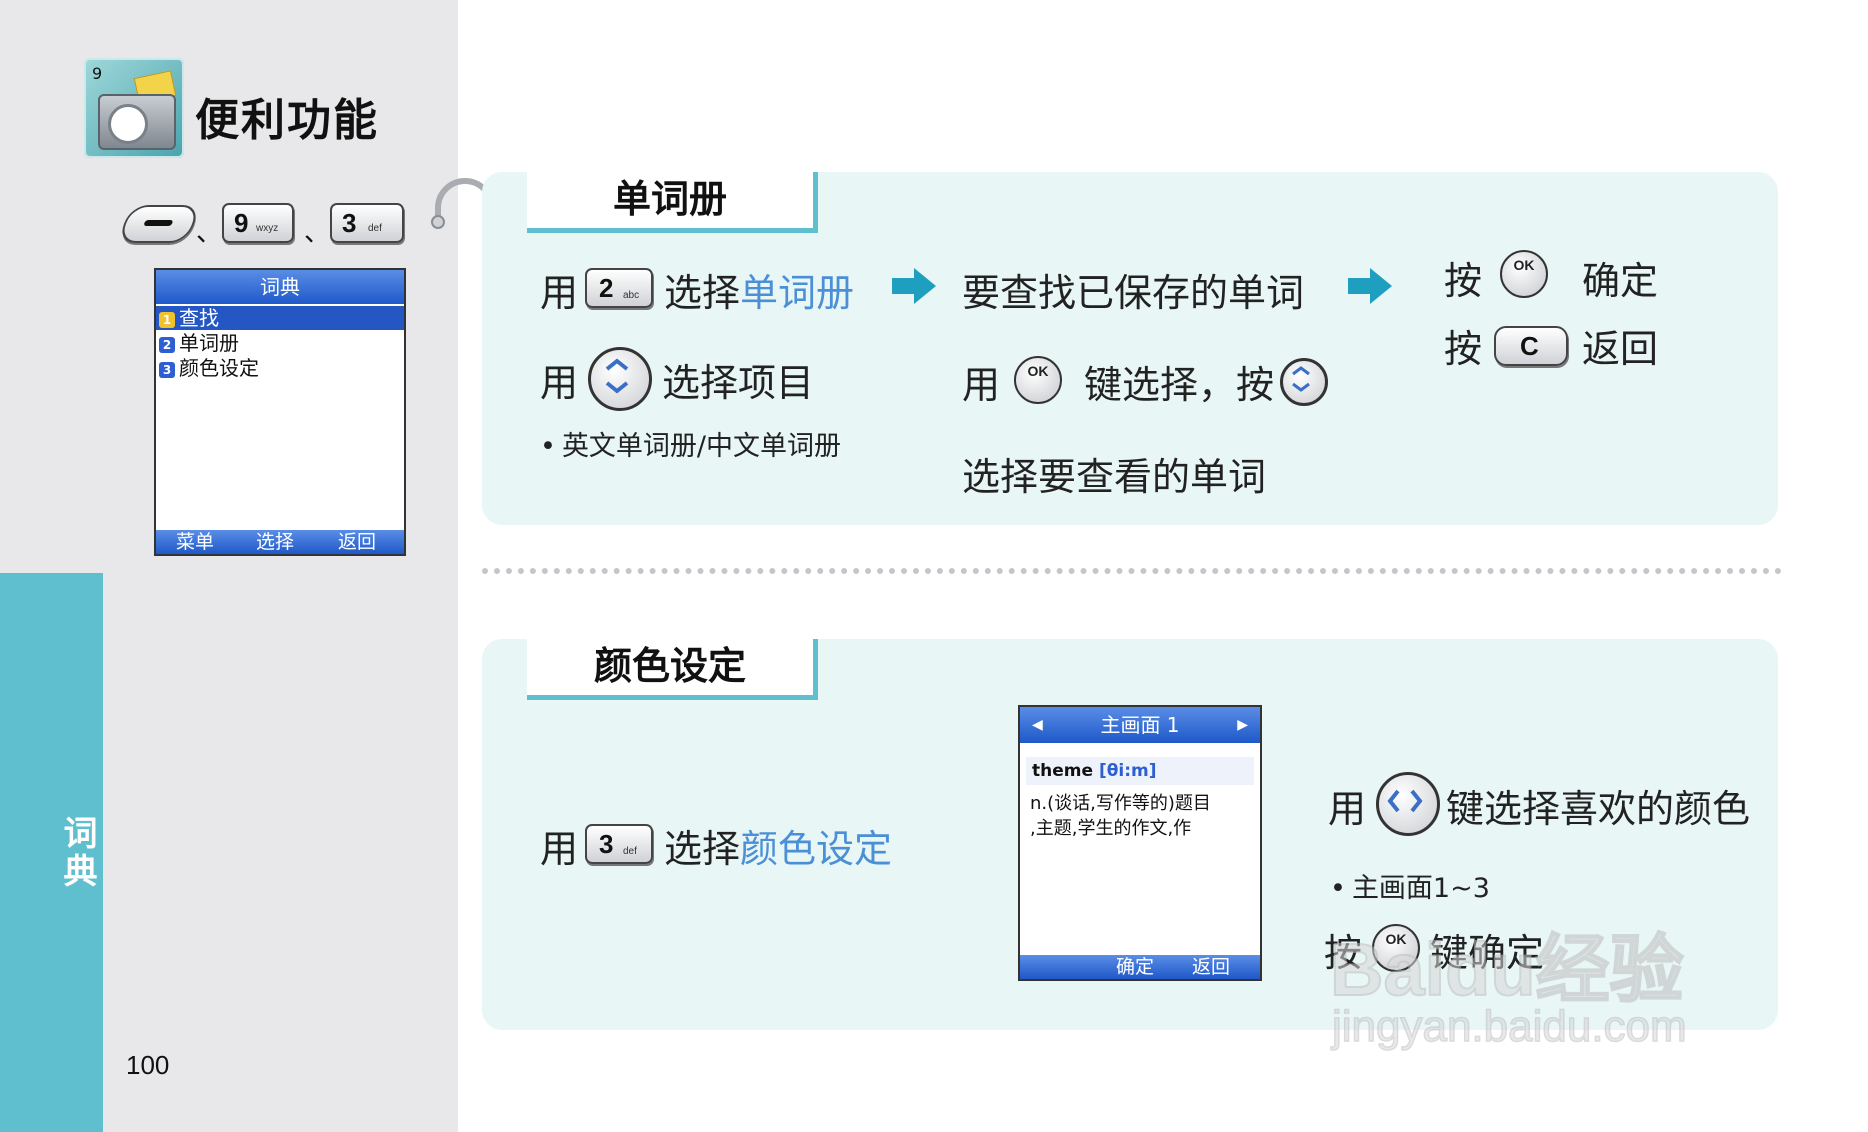 This screenshot has width=1868, height=1132. I want to click on softkey-select: 选择, so click(275, 542).